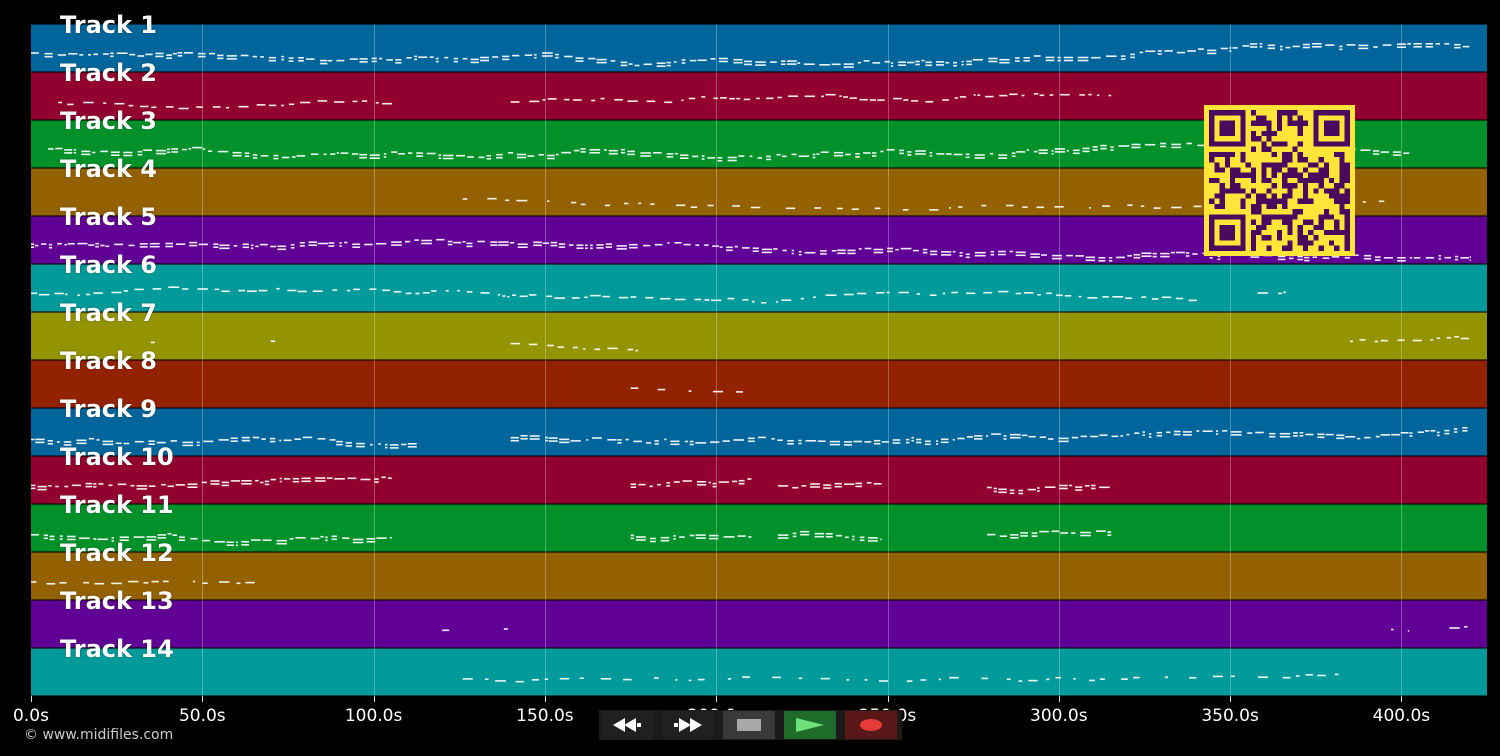 This screenshot has width=1500, height=756. Describe the element at coordinates (117, 553) in the screenshot. I see `track-label: Track 12` at that location.